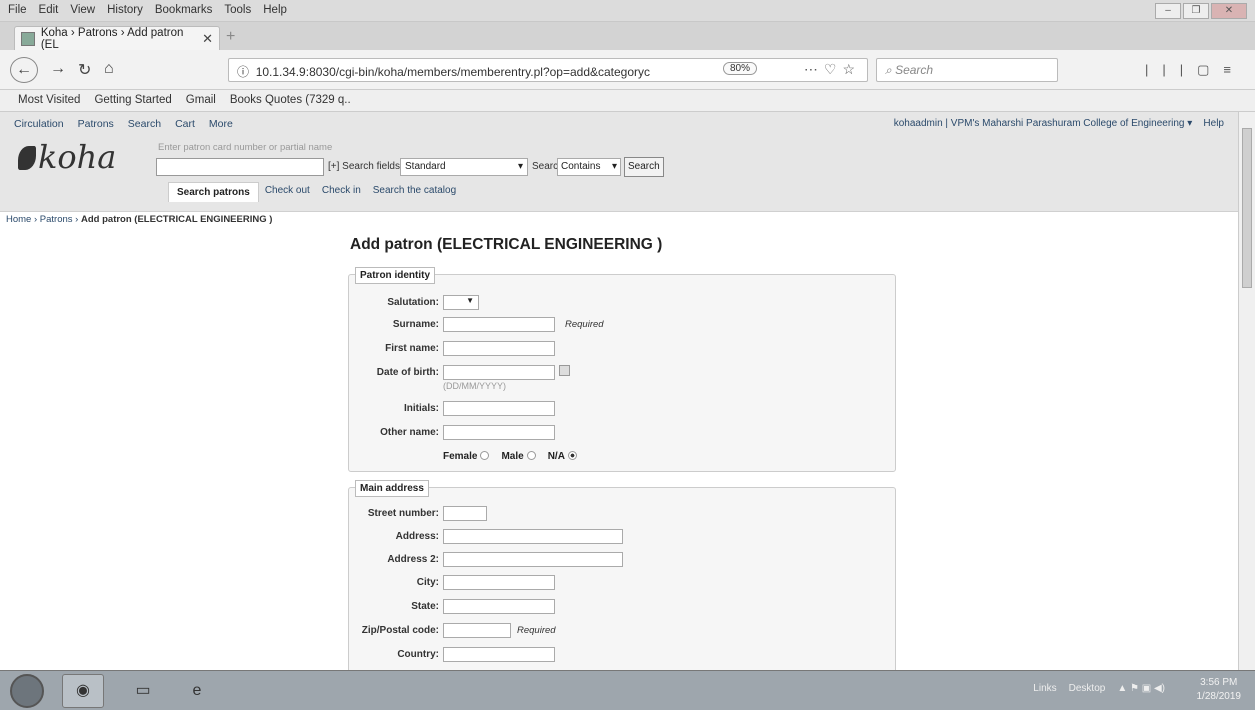 The width and height of the screenshot is (1255, 710). I want to click on home-button: ⌂, so click(109, 69).